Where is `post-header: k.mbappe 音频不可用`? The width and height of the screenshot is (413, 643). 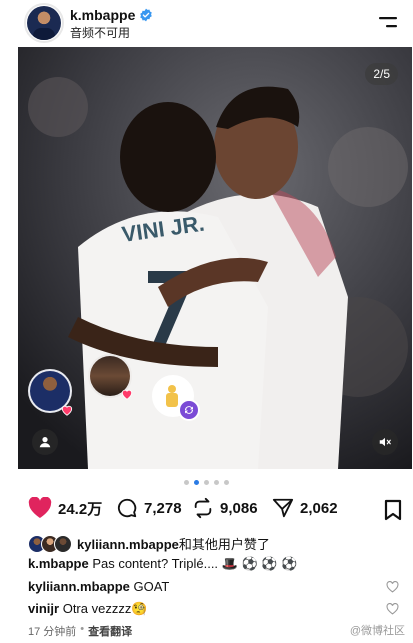 post-header: k.mbappe 音频不可用 is located at coordinates (206, 23).